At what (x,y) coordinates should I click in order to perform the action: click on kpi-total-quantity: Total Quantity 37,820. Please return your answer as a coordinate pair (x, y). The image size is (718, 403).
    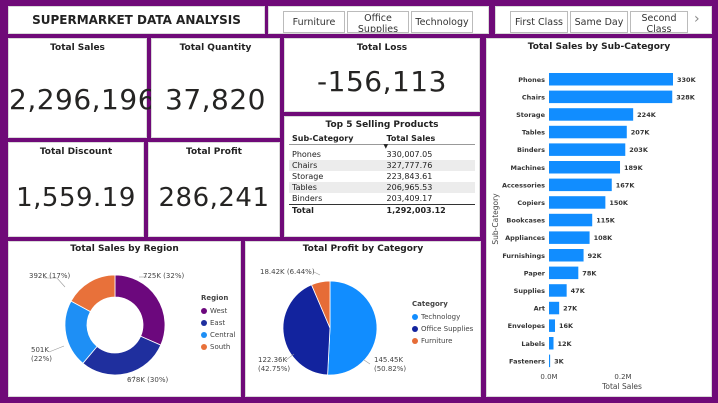
    Looking at the image, I should click on (215, 88).